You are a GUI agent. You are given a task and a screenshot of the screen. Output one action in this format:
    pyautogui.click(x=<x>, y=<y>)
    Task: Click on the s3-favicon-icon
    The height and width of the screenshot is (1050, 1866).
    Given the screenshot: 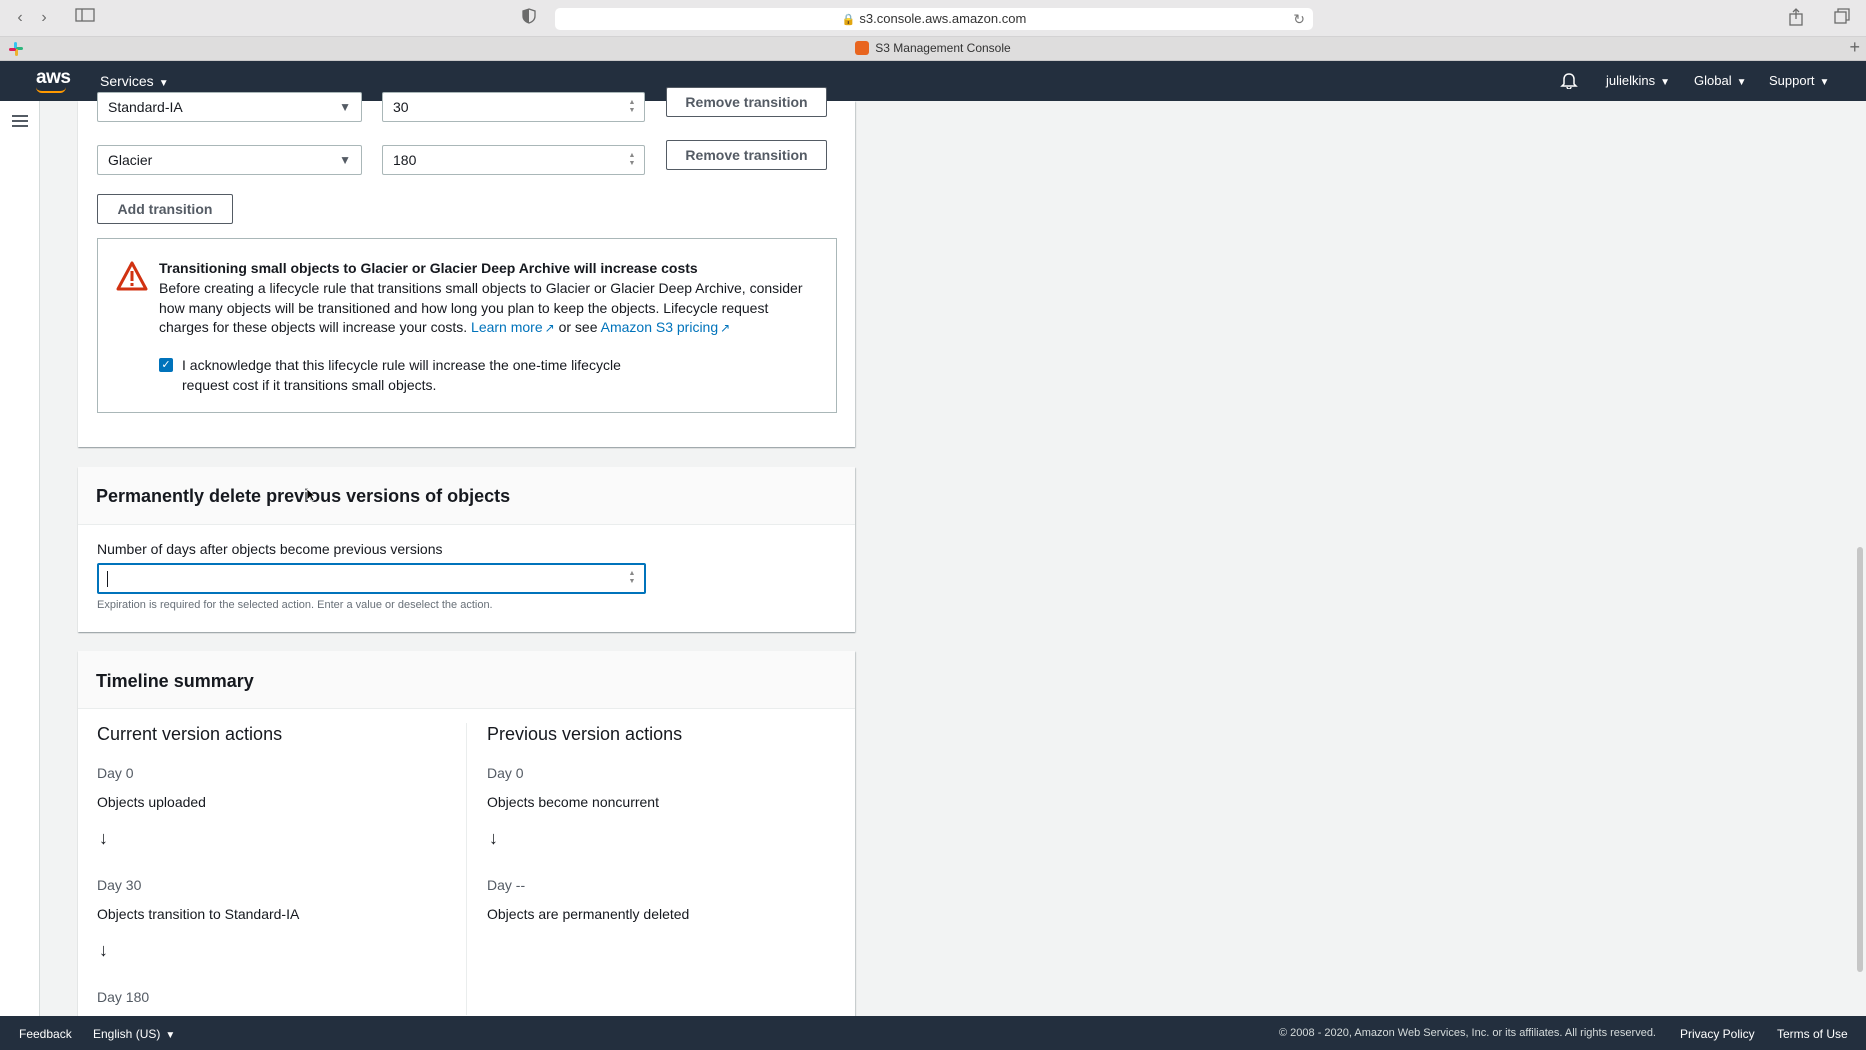 What is the action you would take?
    pyautogui.click(x=862, y=48)
    